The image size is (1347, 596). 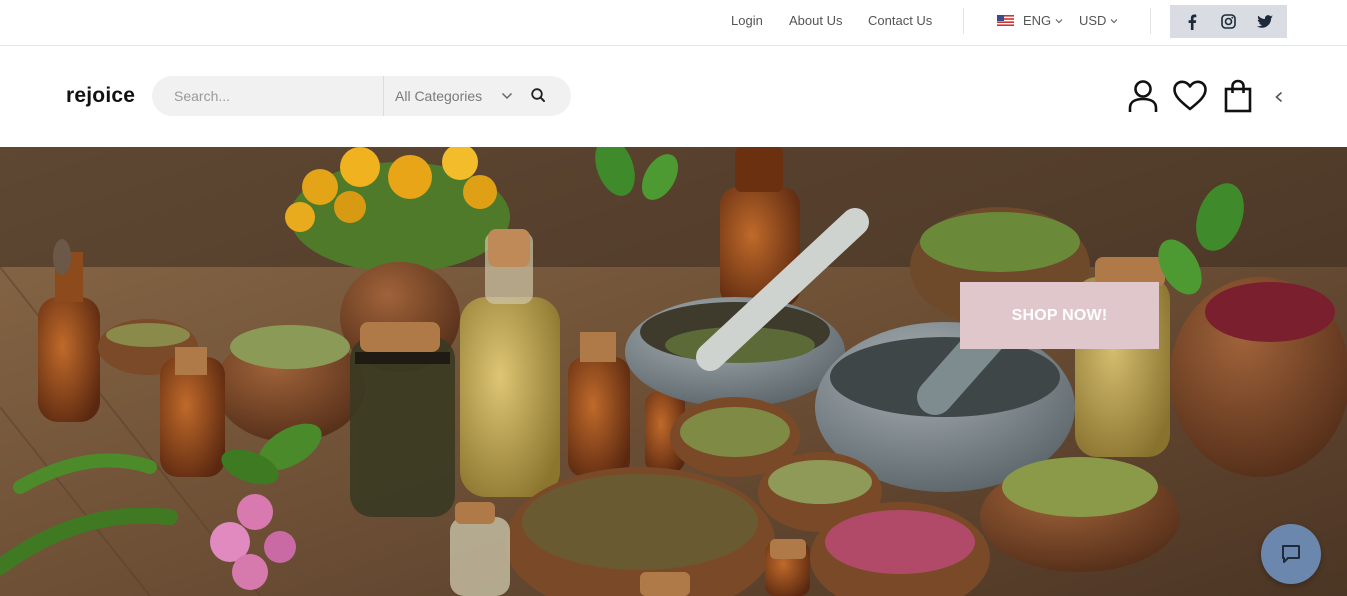 What do you see at coordinates (1037, 20) in the screenshot?
I see `language-label: ENG` at bounding box center [1037, 20].